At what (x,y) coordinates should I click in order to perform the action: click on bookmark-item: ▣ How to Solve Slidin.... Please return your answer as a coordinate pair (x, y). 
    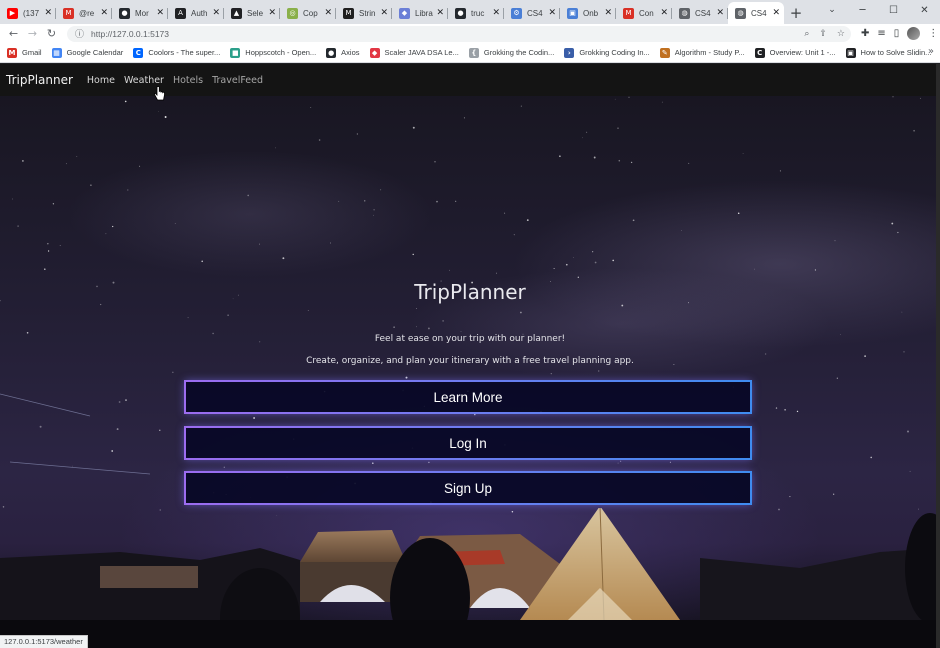
    Looking at the image, I should click on (888, 52).